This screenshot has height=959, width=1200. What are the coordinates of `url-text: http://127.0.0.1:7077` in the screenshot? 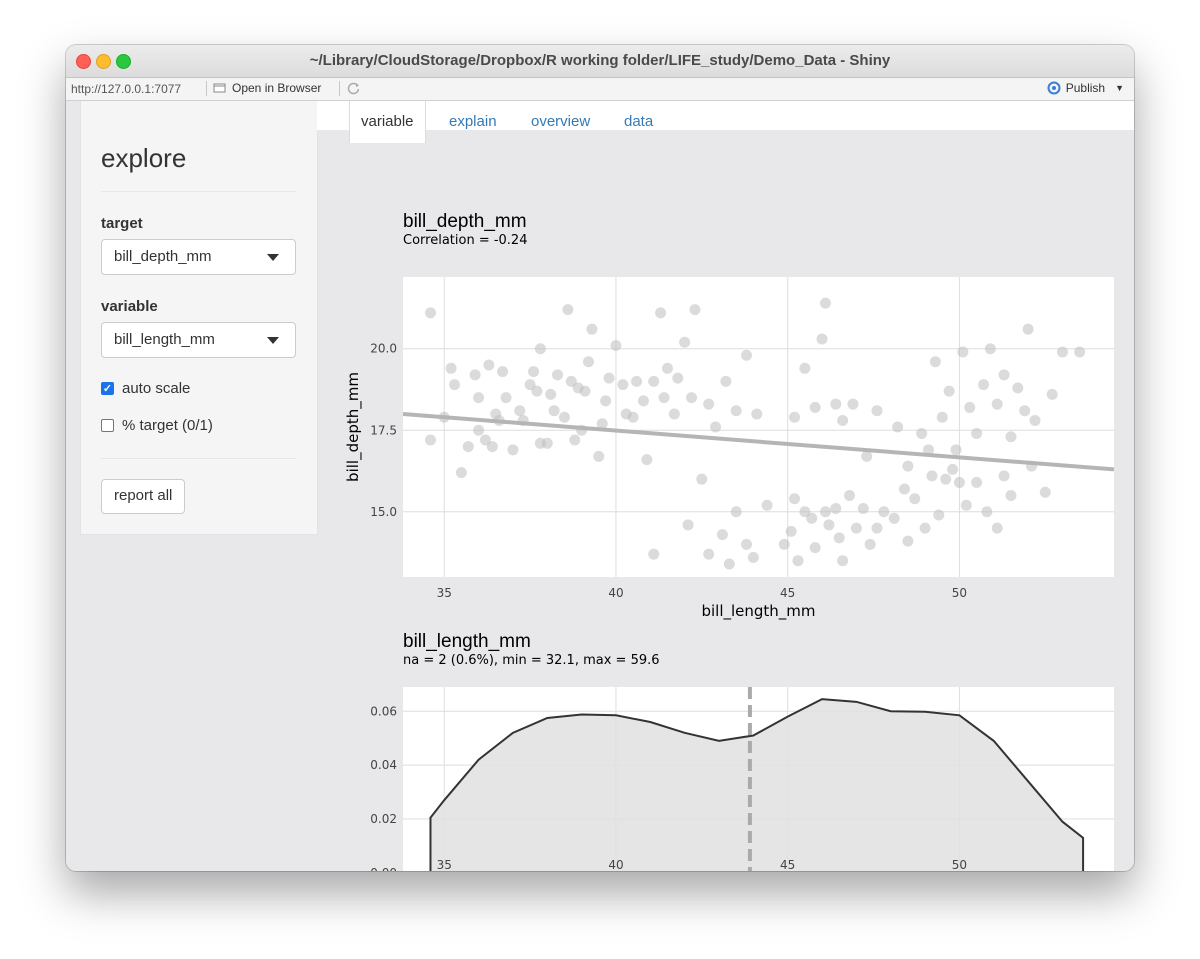 It's located at (126, 89).